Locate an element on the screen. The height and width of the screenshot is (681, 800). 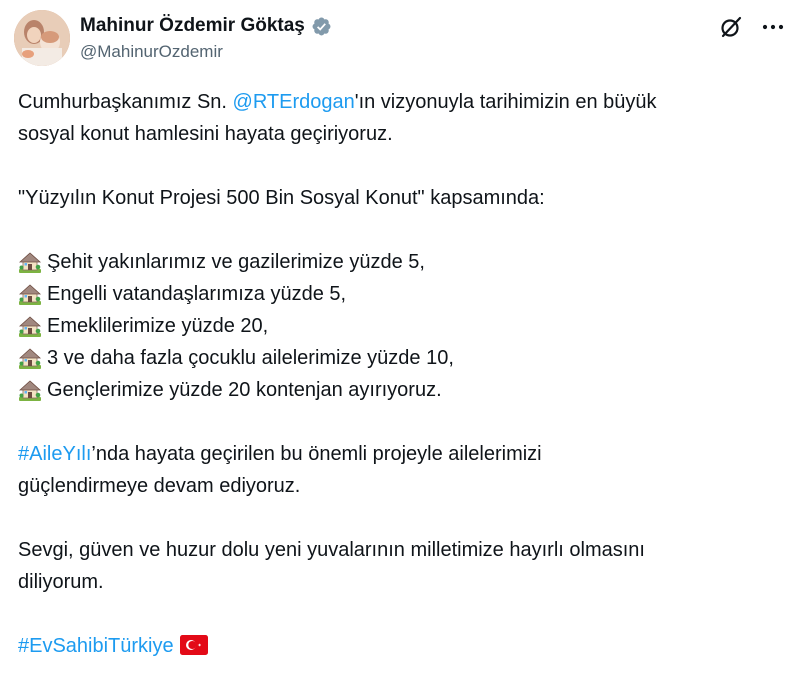
avatar is located at coordinates (42, 38).